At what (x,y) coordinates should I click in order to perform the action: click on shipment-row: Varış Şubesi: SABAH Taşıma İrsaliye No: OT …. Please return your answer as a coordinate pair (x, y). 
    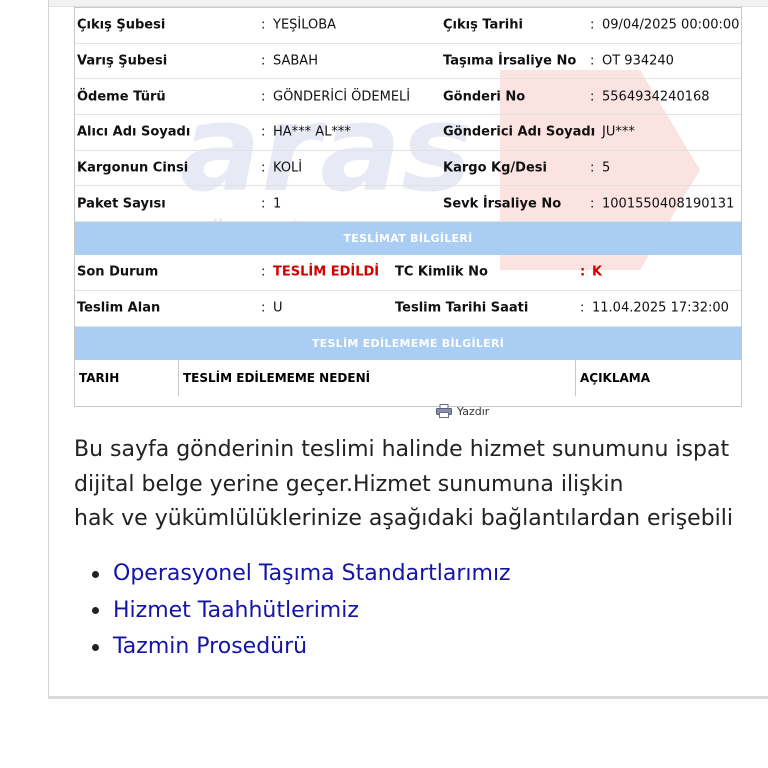
    Looking at the image, I should click on (408, 62).